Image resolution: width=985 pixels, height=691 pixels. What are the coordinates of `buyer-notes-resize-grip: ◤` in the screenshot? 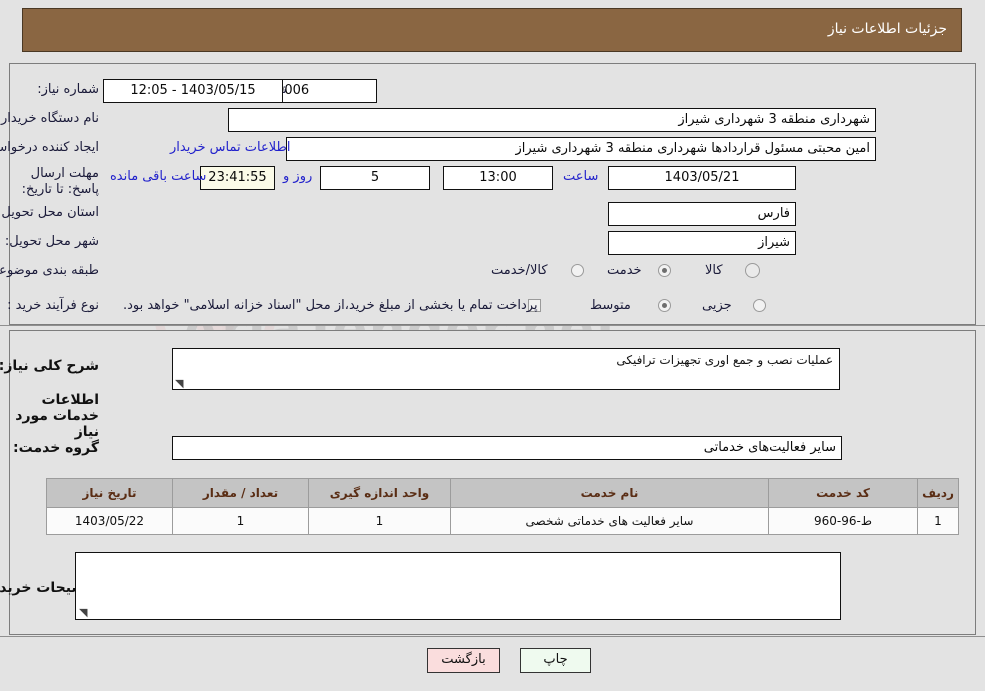 It's located at (83, 612).